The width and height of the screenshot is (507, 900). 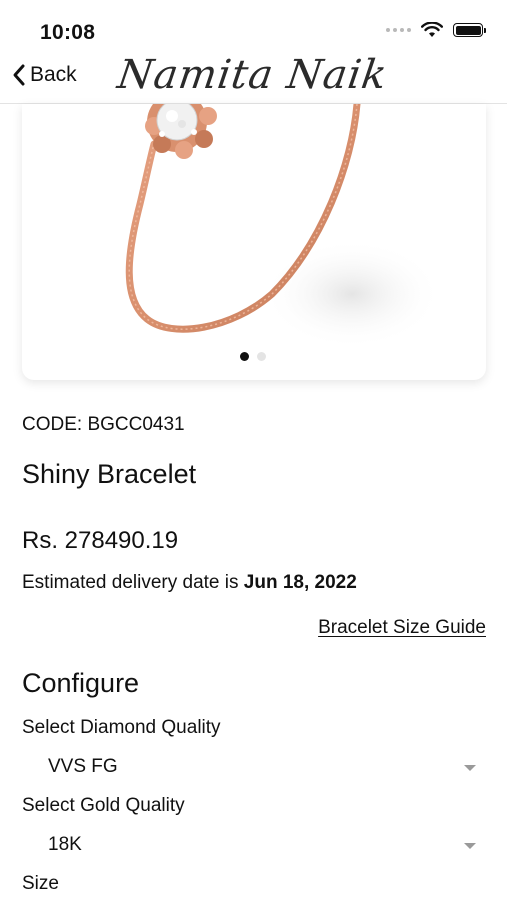 I want to click on delivery-prefix: Estimated delivery date is, so click(x=133, y=582).